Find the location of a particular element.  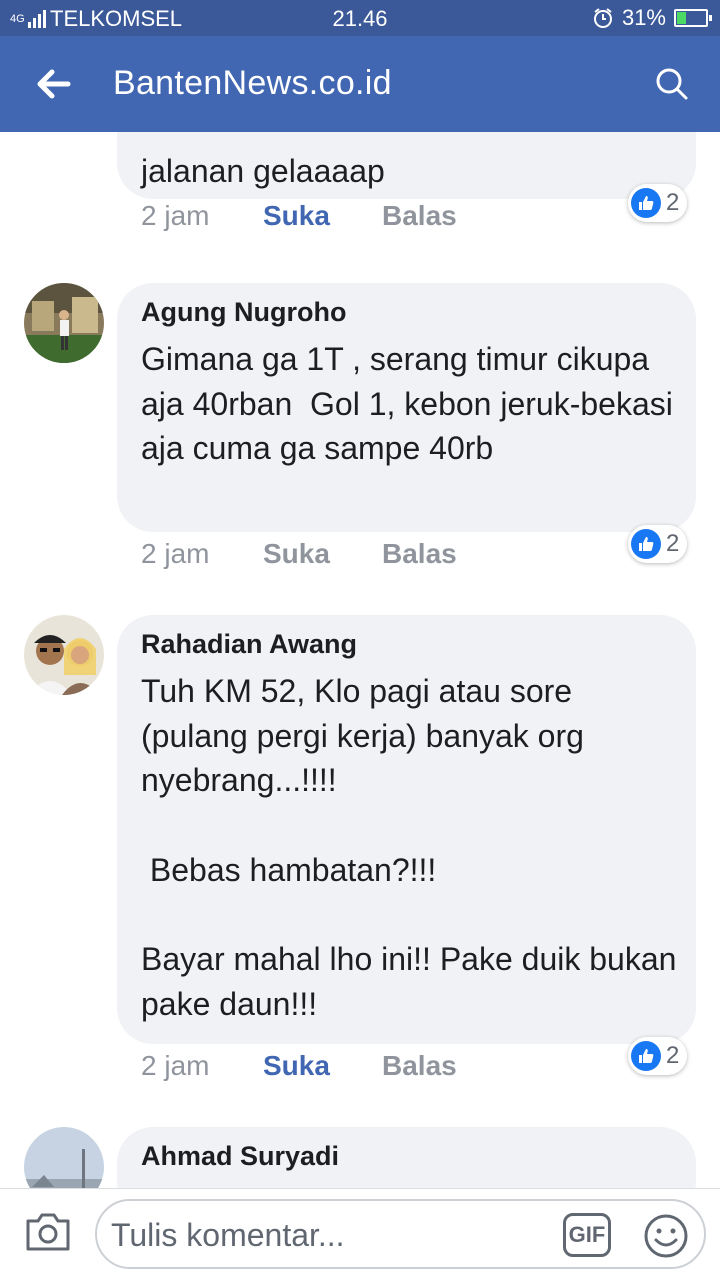

emoji-button is located at coordinates (666, 1236).